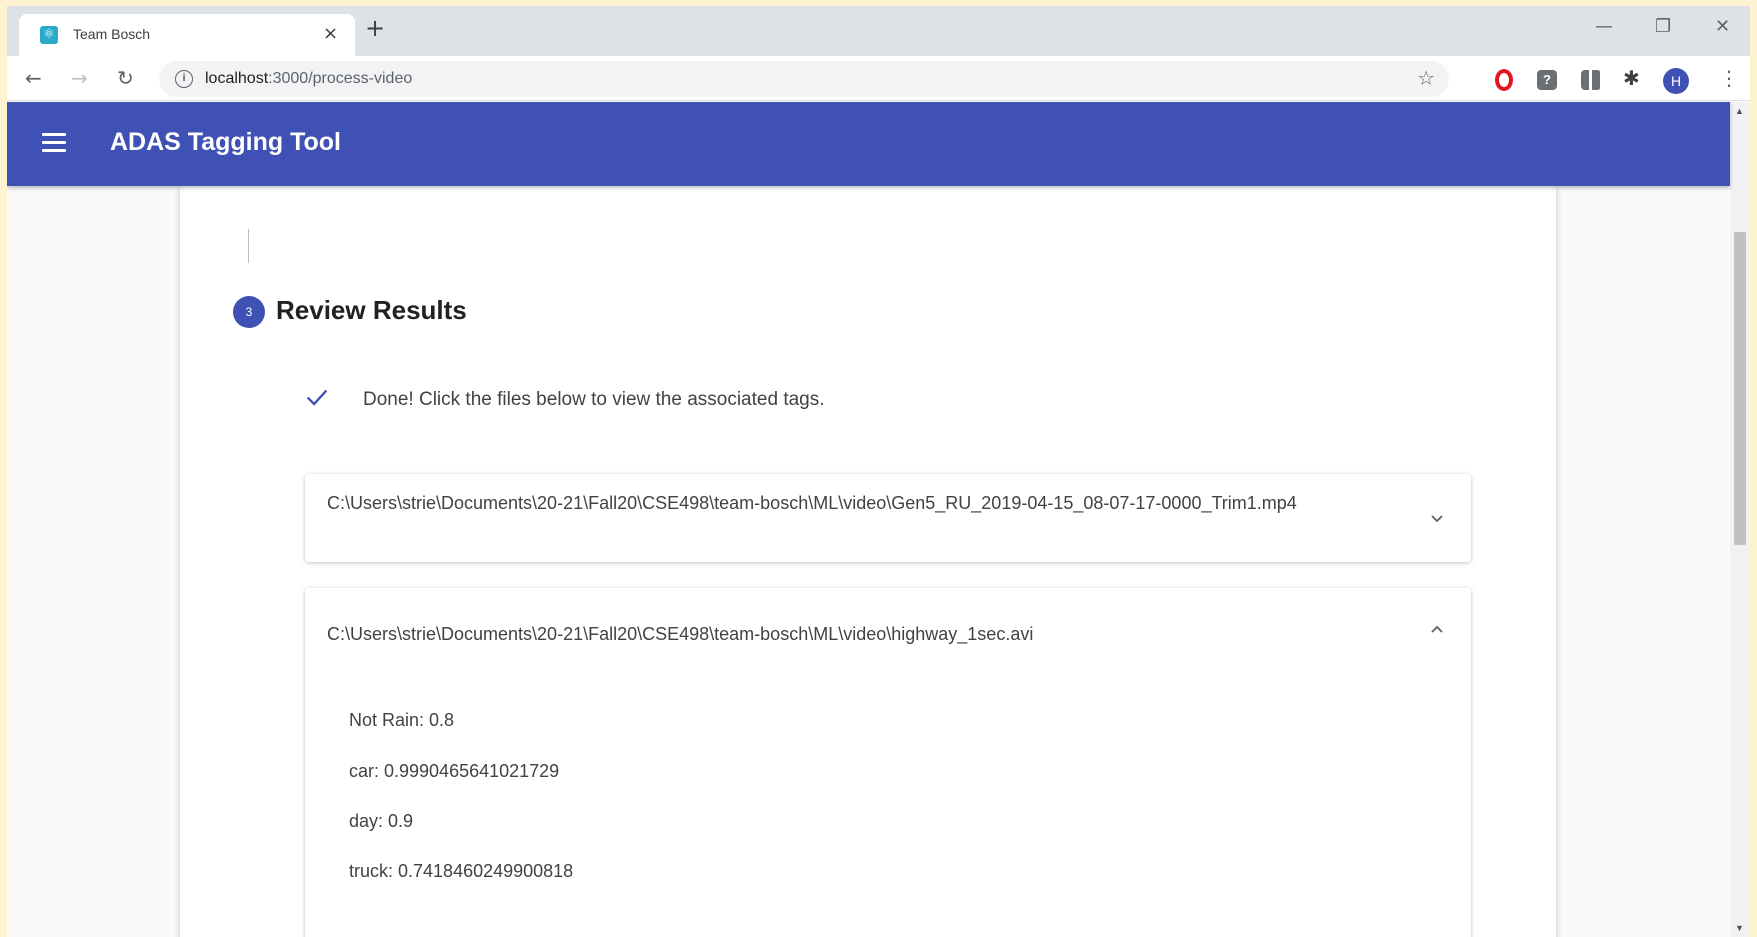  What do you see at coordinates (1676, 81) in the screenshot?
I see `profile-avatar: H` at bounding box center [1676, 81].